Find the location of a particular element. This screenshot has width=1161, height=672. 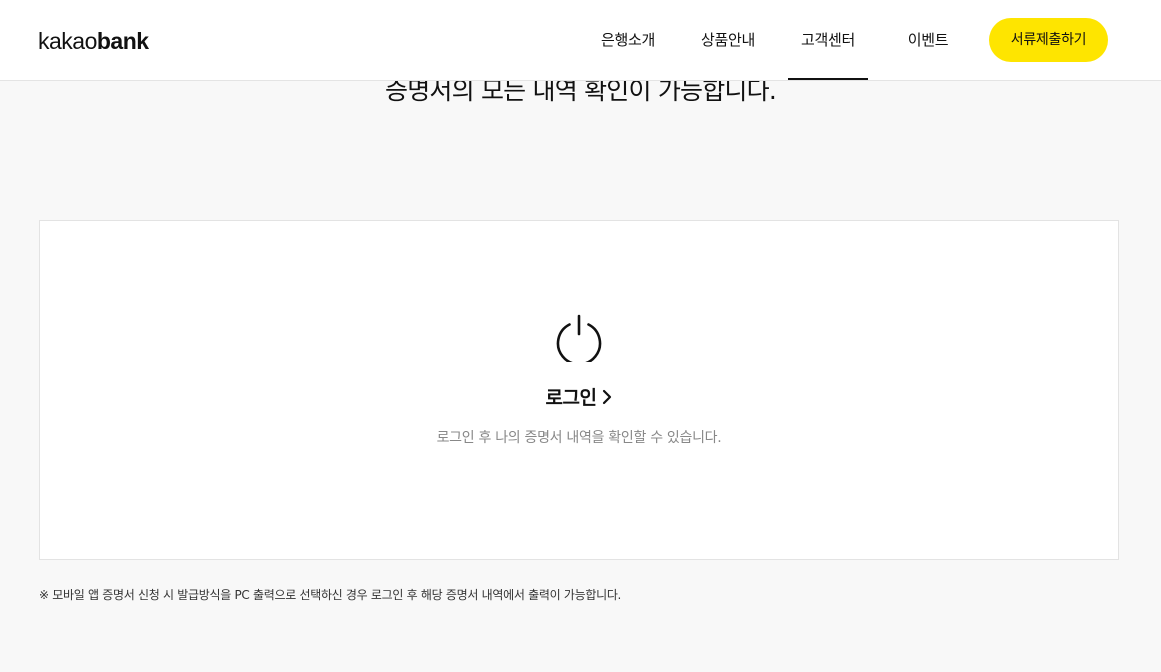

chevron-right-icon is located at coordinates (607, 397).